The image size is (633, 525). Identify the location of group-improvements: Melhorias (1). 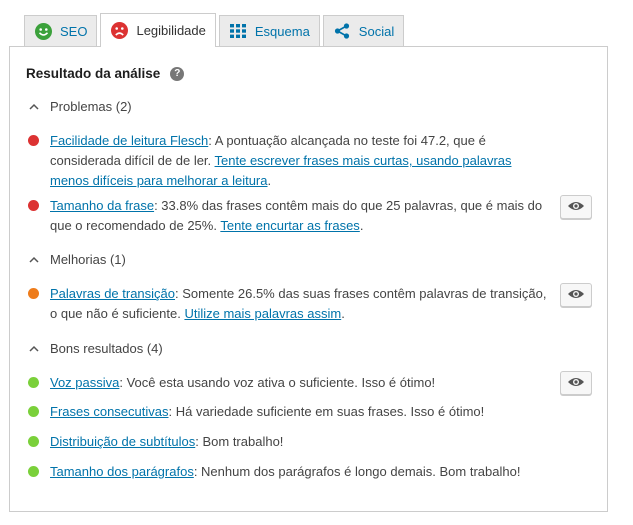
(77, 259).